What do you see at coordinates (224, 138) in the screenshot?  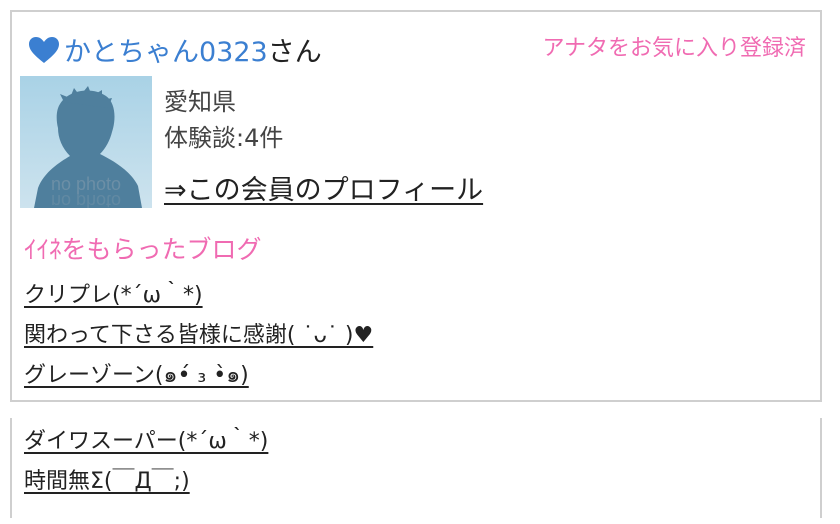 I see `experience-count: 体験談:4件` at bounding box center [224, 138].